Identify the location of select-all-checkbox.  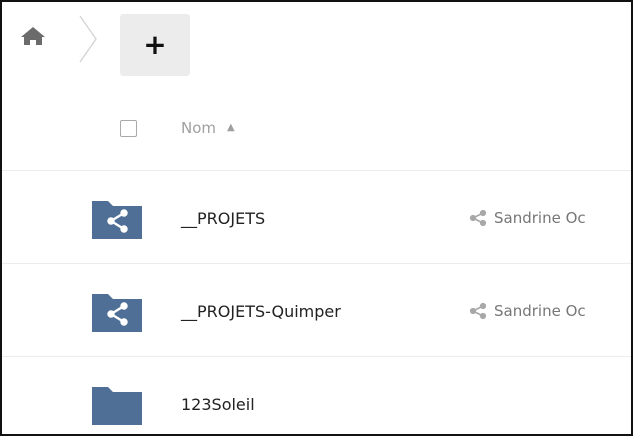
(128, 128).